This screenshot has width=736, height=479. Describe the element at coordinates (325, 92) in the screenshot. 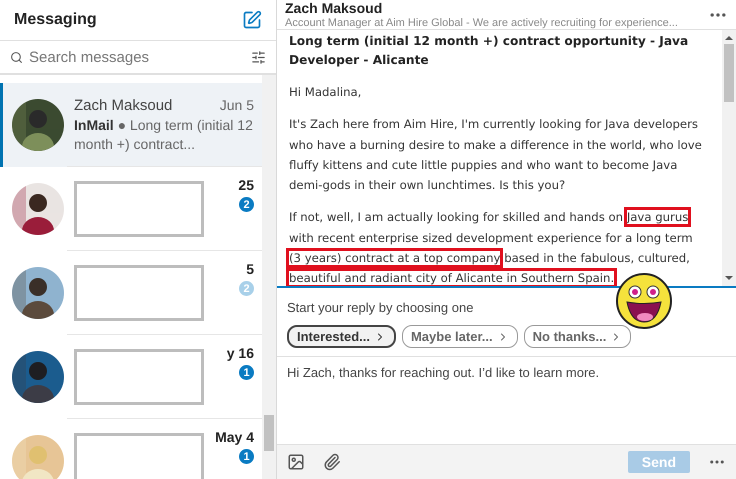

I see `message-paragraph: Hi Madalina,` at that location.